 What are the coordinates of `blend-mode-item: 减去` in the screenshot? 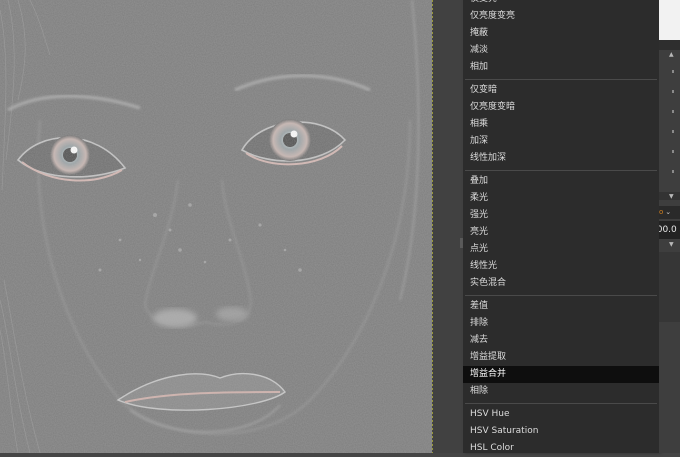 It's located at (561, 340).